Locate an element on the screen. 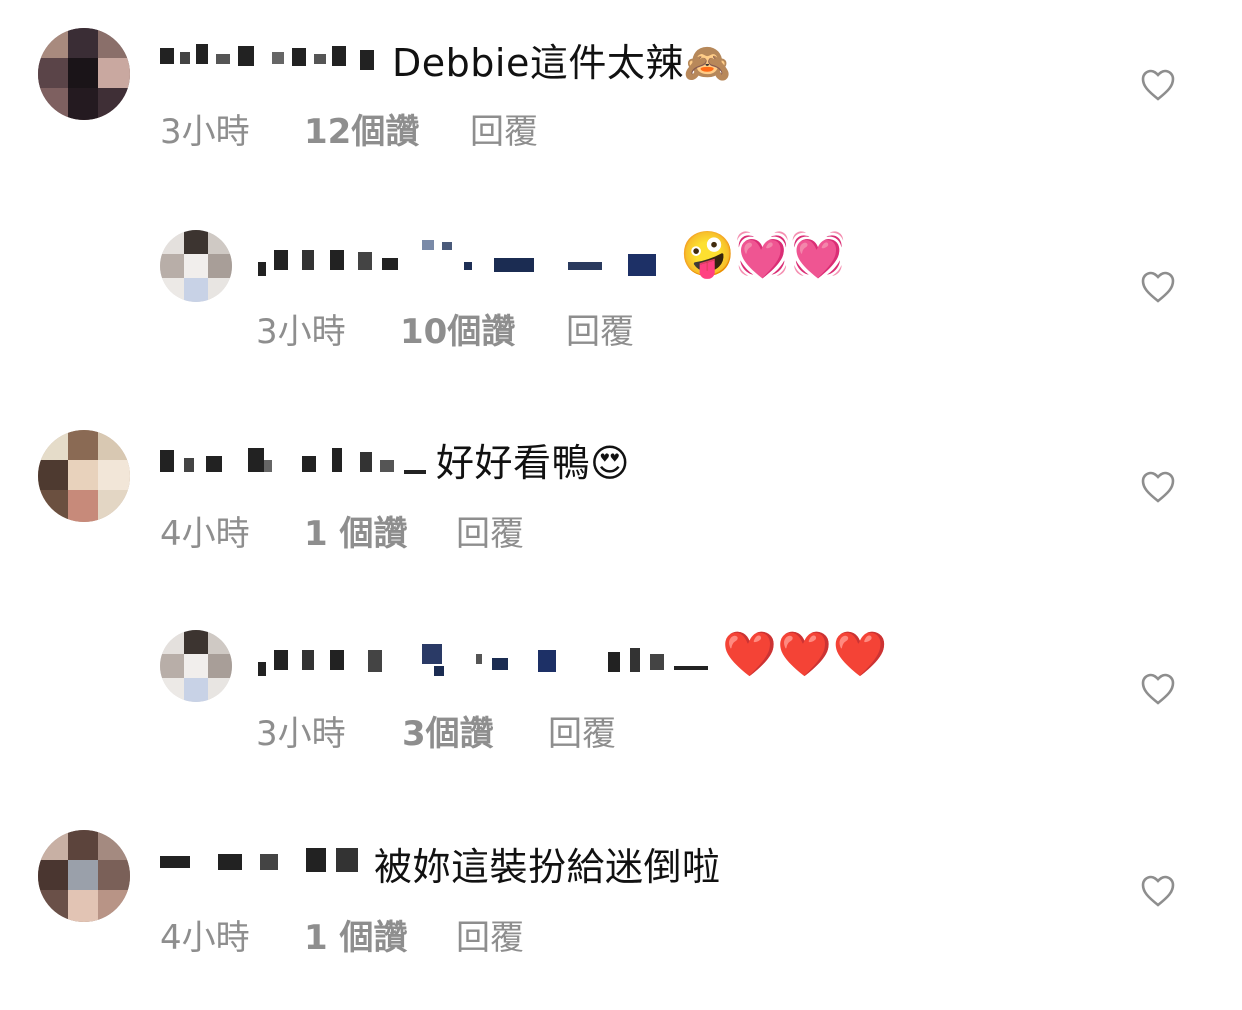  comment-text: 好好看鴨😍 is located at coordinates (533, 463).